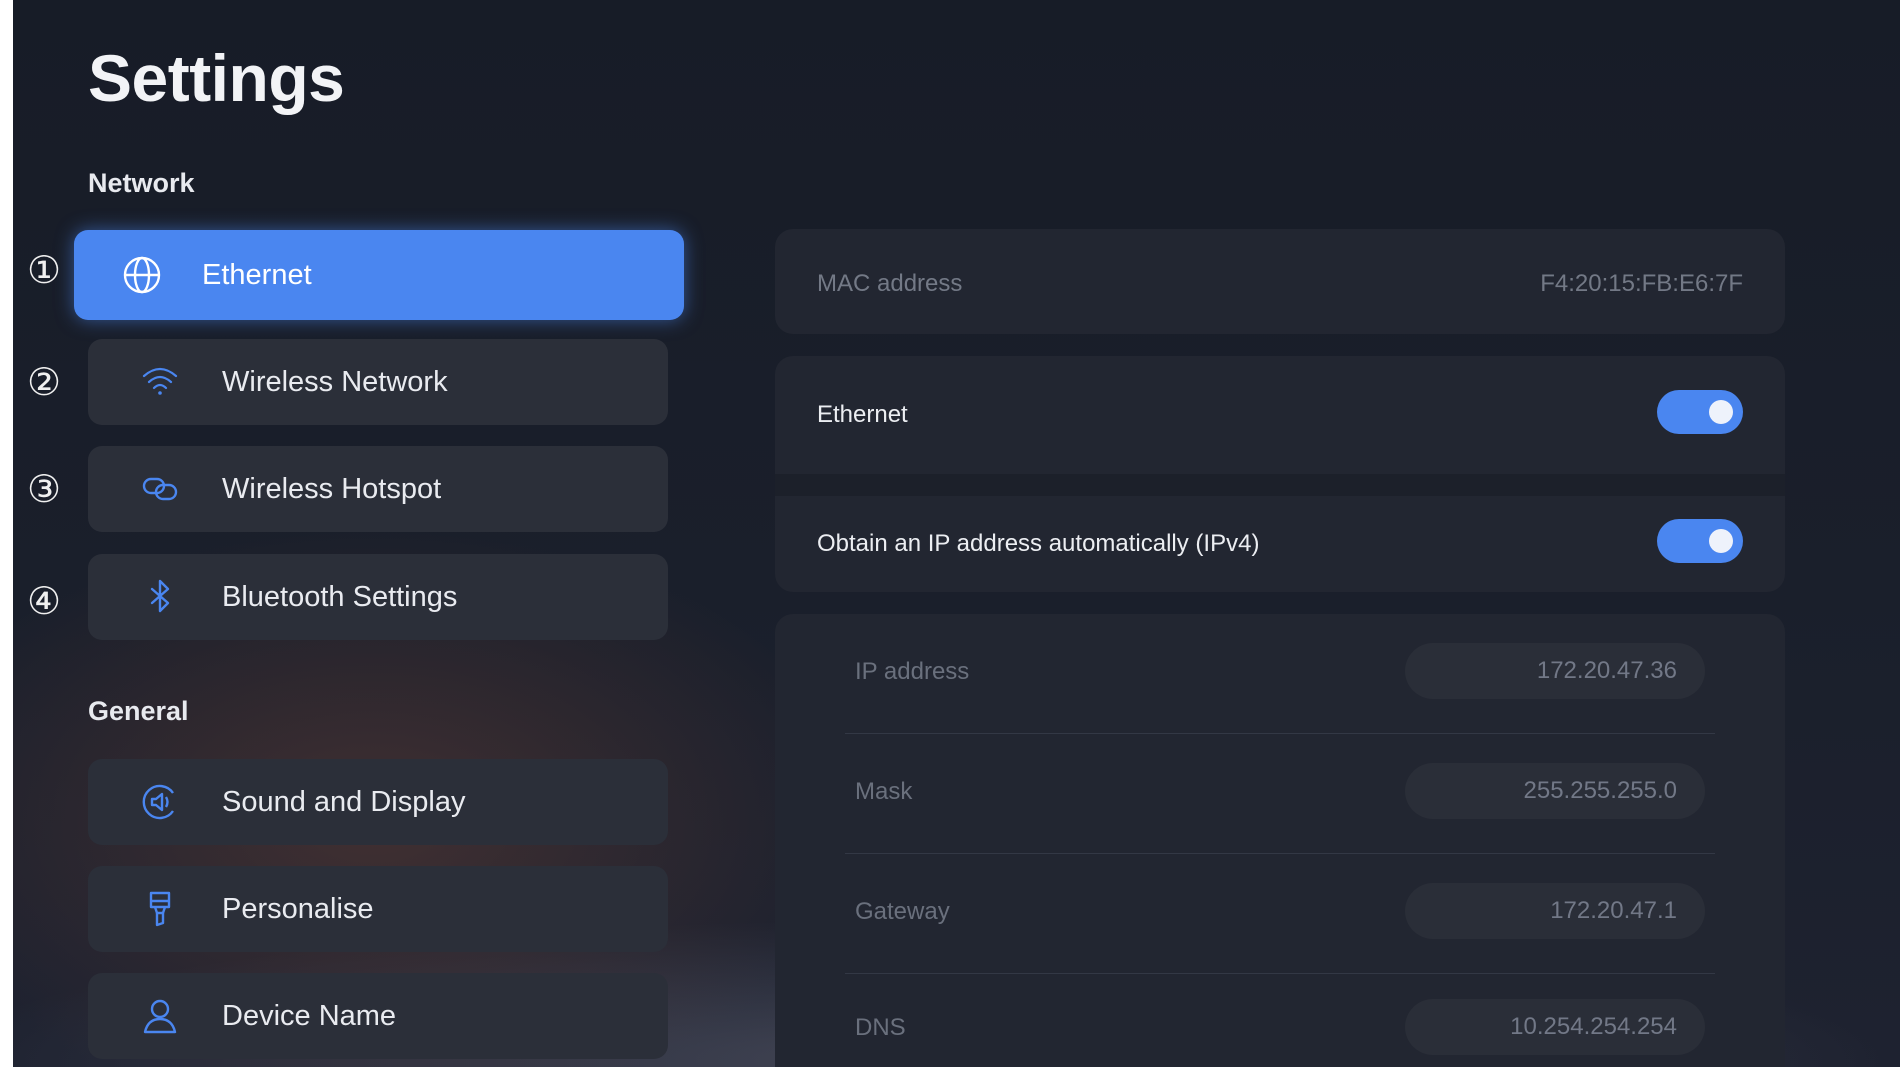 The width and height of the screenshot is (1900, 1067). What do you see at coordinates (309, 1015) in the screenshot?
I see `sidebar-item-label: Device Name` at bounding box center [309, 1015].